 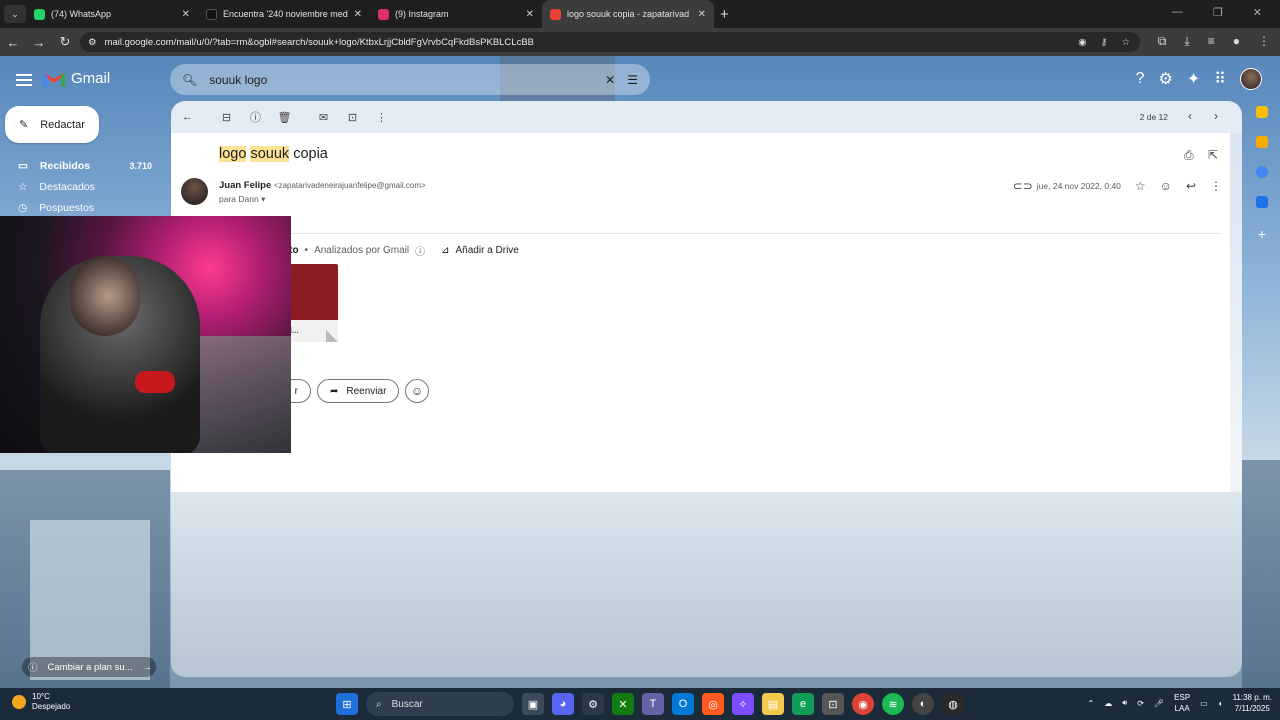 What do you see at coordinates (563, 704) in the screenshot?
I see `discord-icon: ◕` at bounding box center [563, 704].